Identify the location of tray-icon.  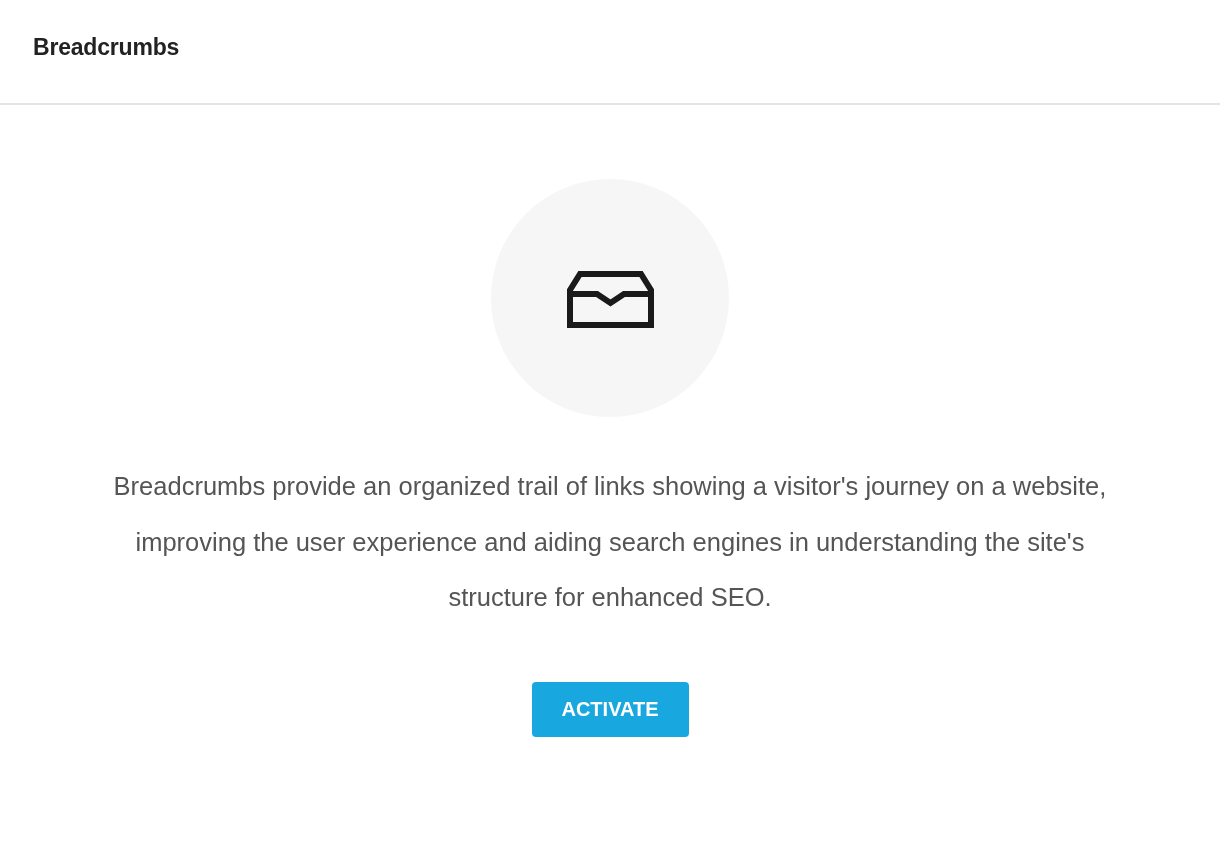
(610, 299).